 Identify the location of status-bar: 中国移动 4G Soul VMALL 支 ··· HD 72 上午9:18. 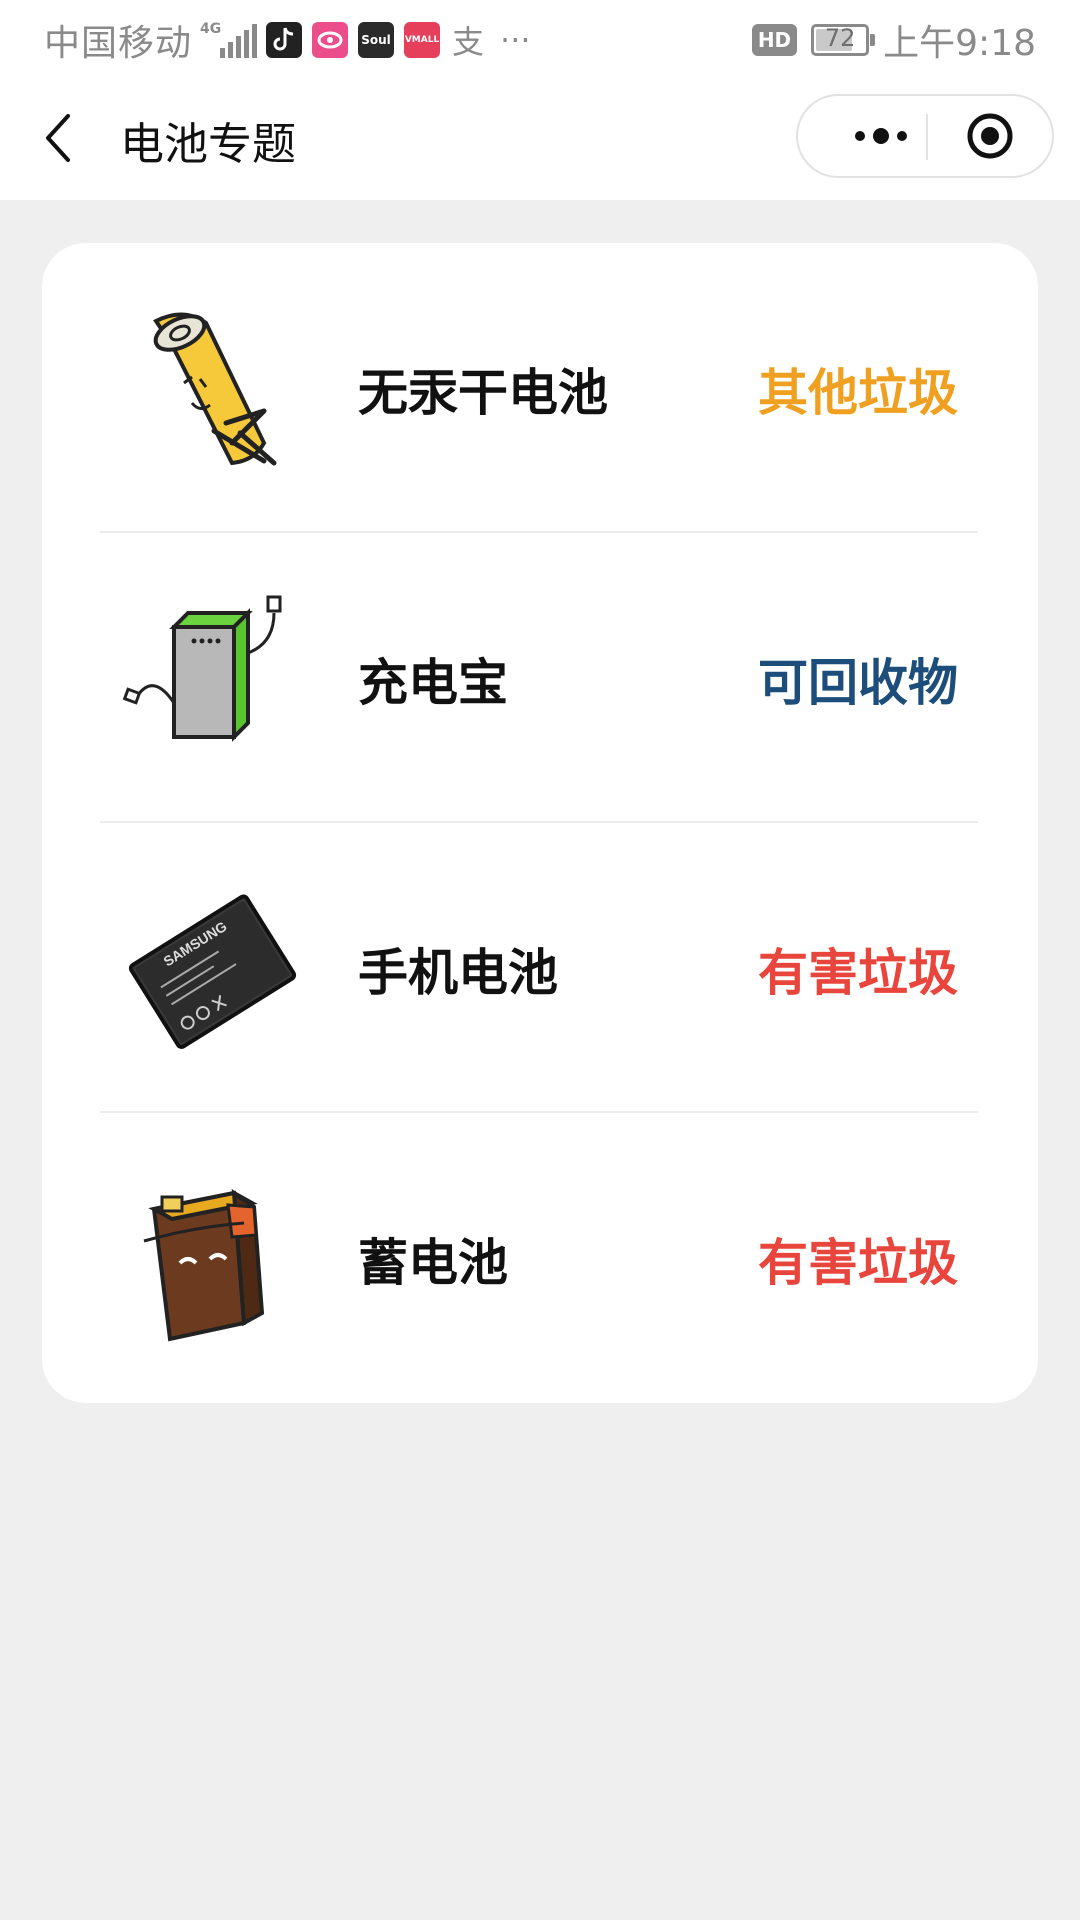
(540, 38).